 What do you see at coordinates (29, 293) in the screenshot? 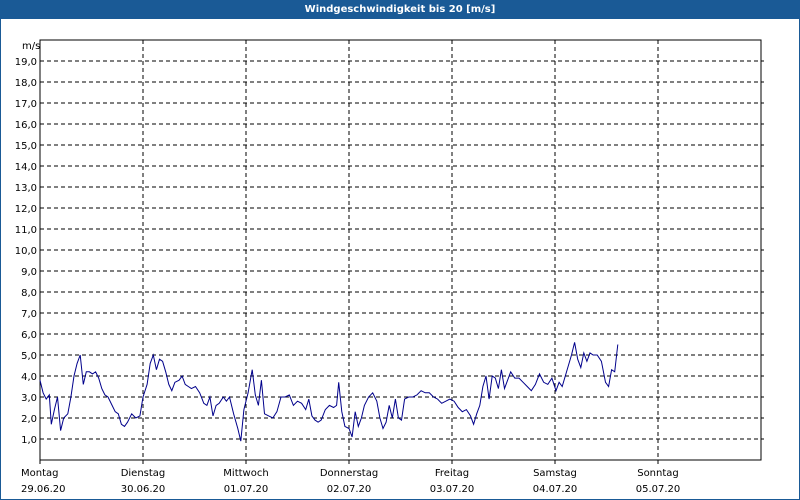
I see `y-tick-label: 8,0` at bounding box center [29, 293].